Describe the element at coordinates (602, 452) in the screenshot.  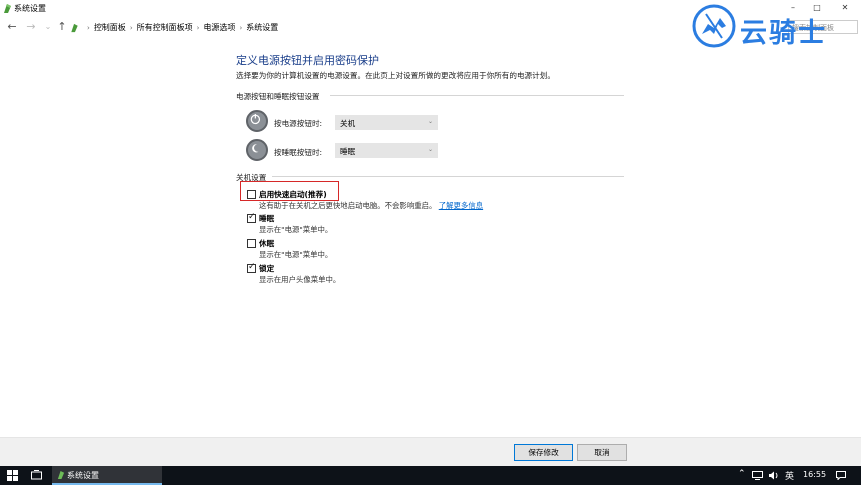
I see `cancel-button: 取消` at that location.